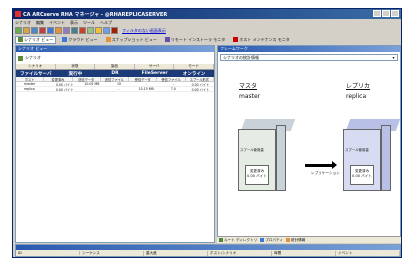  I want to click on master-disk: 変更済み 0.00 バイト, so click(257, 175).